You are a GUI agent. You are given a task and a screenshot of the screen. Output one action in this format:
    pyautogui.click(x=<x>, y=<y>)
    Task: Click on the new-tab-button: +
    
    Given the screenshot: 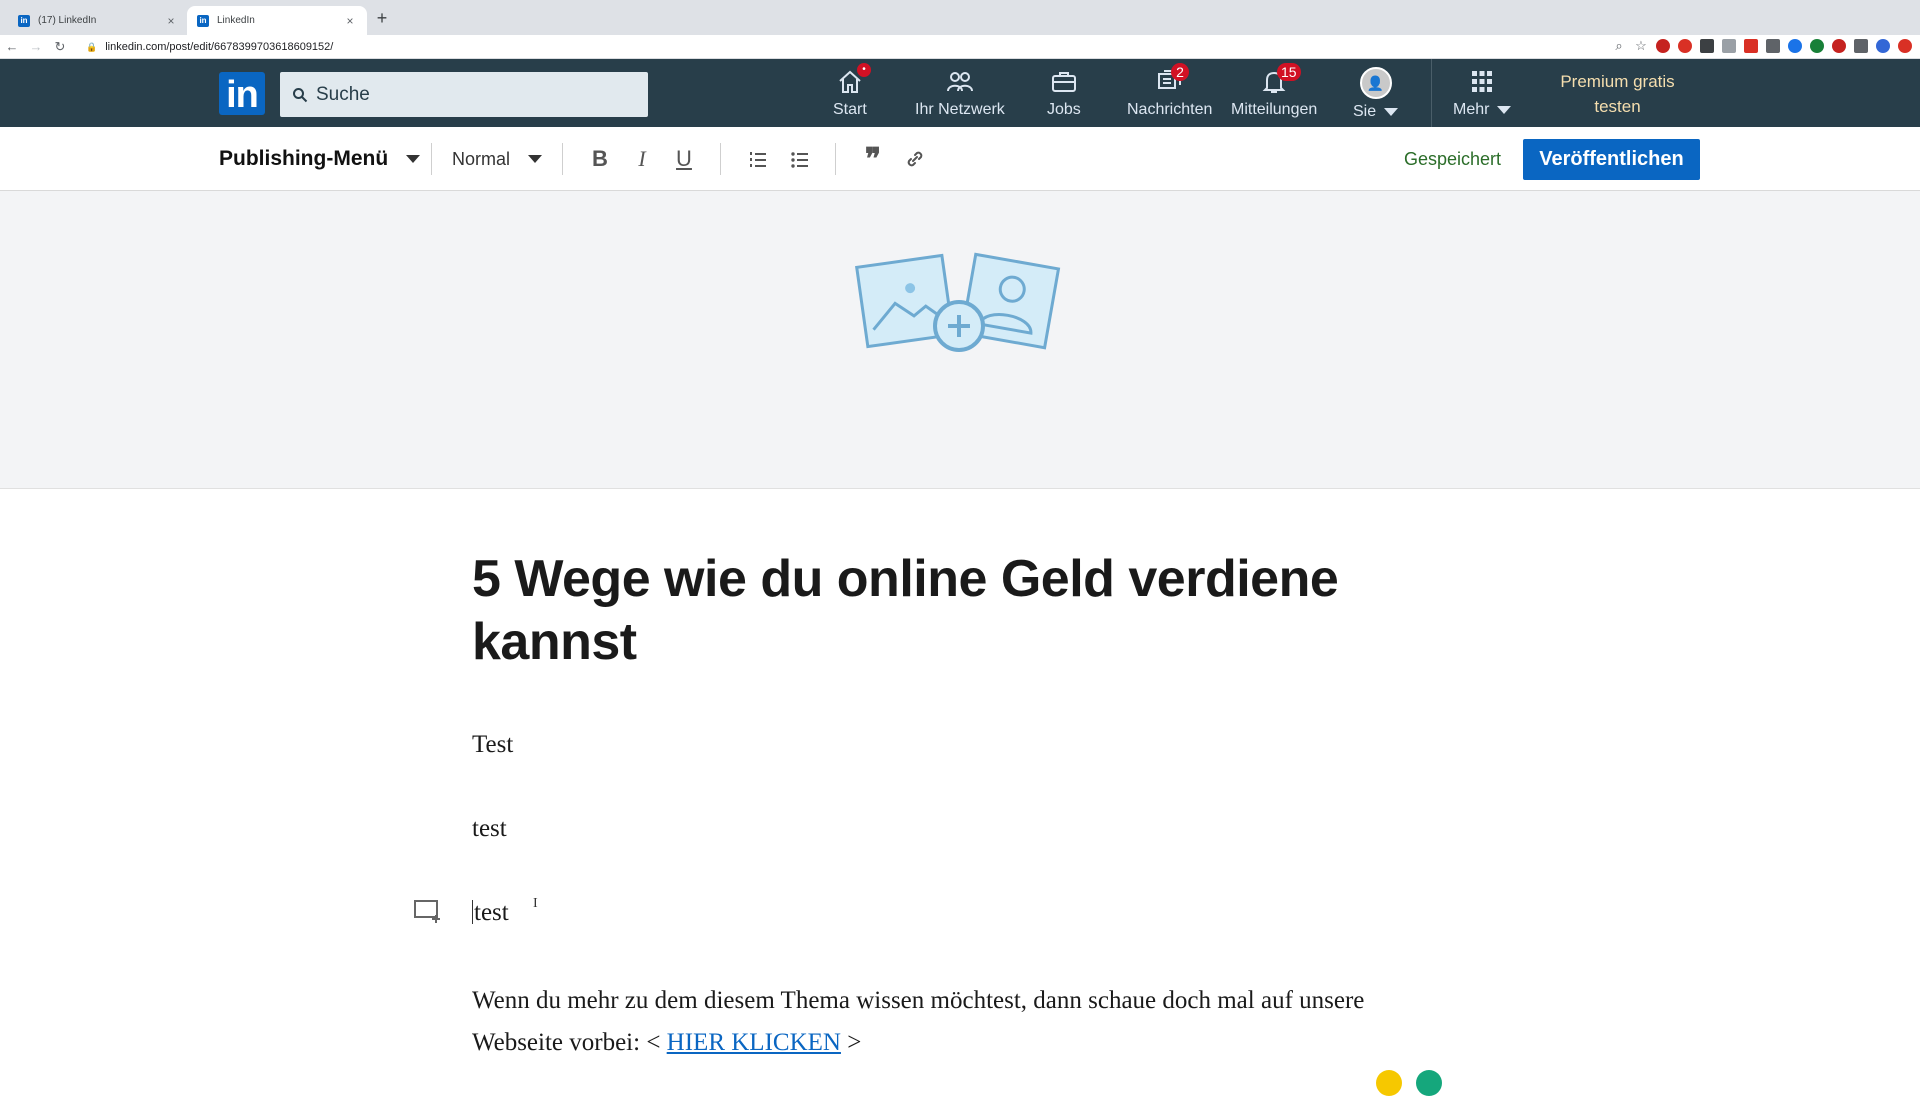 What is the action you would take?
    pyautogui.click(x=382, y=18)
    